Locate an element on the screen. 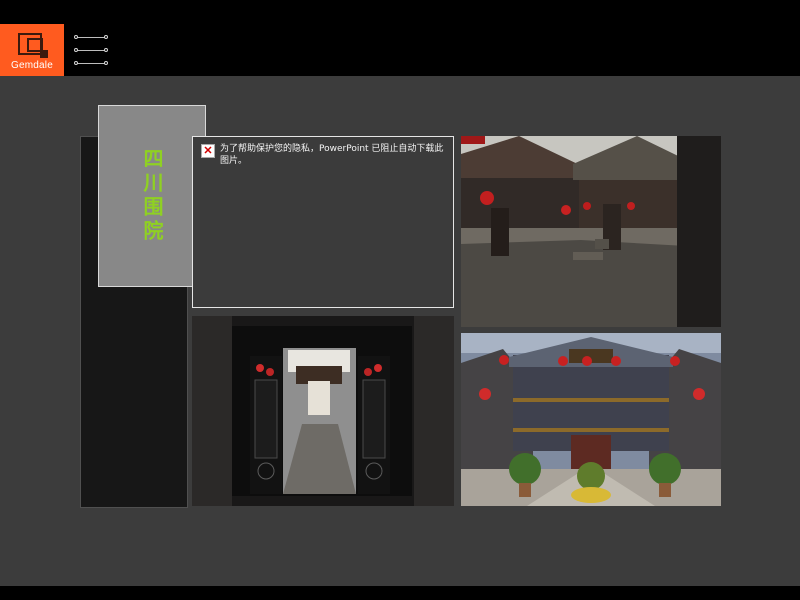  courtyard-gate-photo is located at coordinates (323, 411).